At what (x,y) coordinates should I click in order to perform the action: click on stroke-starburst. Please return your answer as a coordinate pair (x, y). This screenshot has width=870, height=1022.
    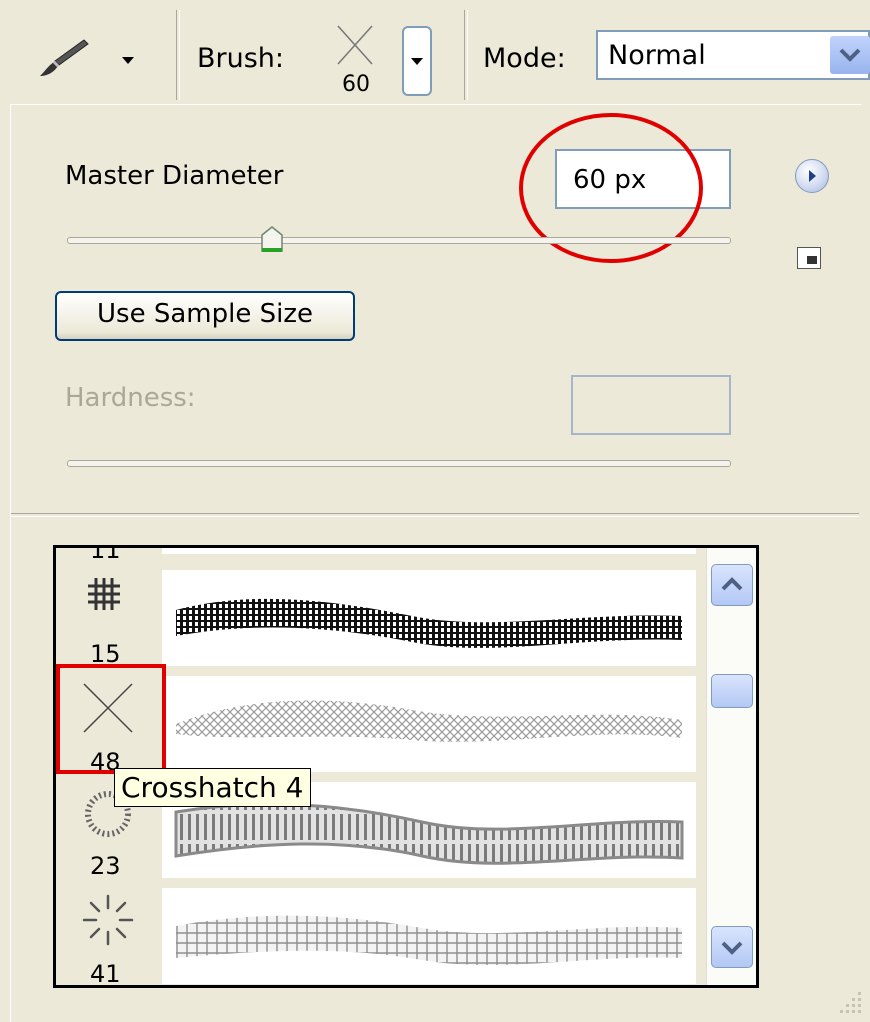
    Looking at the image, I should click on (429, 940).